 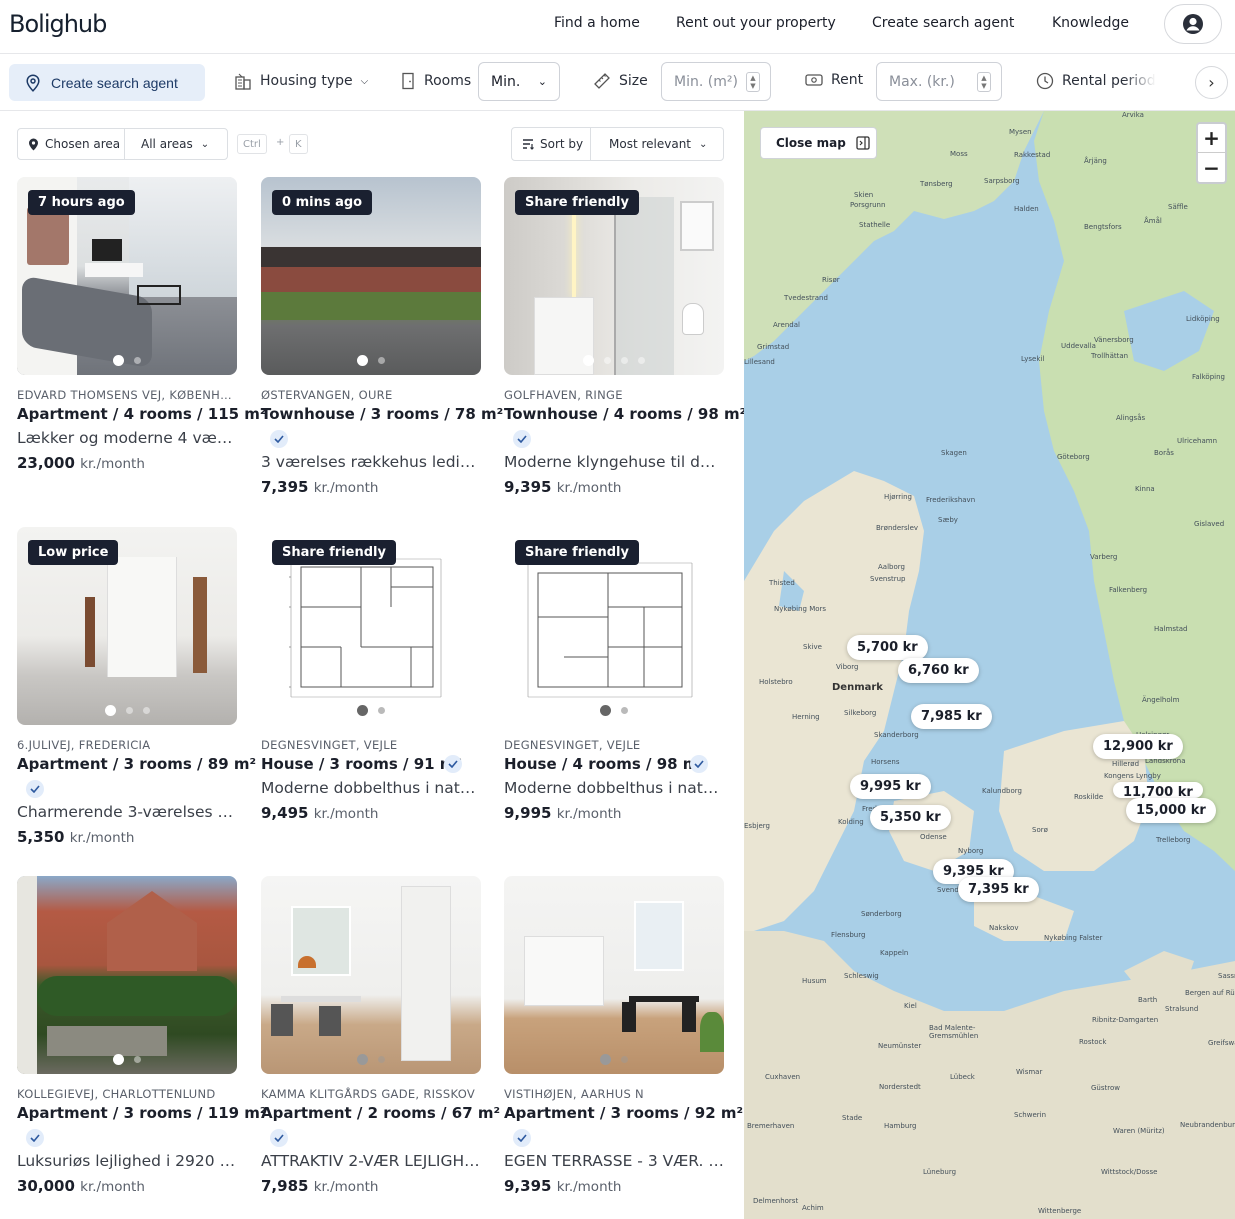 What do you see at coordinates (894, 953) in the screenshot?
I see `map-place-label: Kappeln` at bounding box center [894, 953].